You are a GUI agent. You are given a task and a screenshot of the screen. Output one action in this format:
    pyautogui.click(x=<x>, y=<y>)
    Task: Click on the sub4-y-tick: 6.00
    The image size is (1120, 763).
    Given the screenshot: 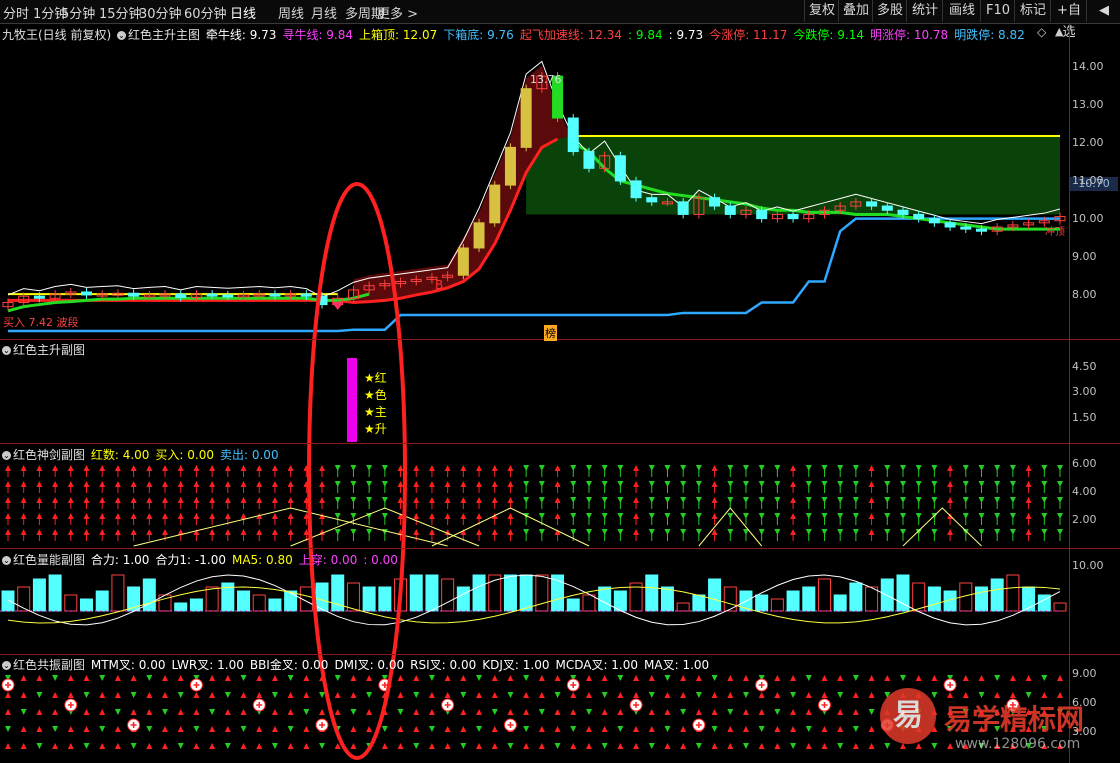 What is the action you would take?
    pyautogui.click(x=1084, y=702)
    